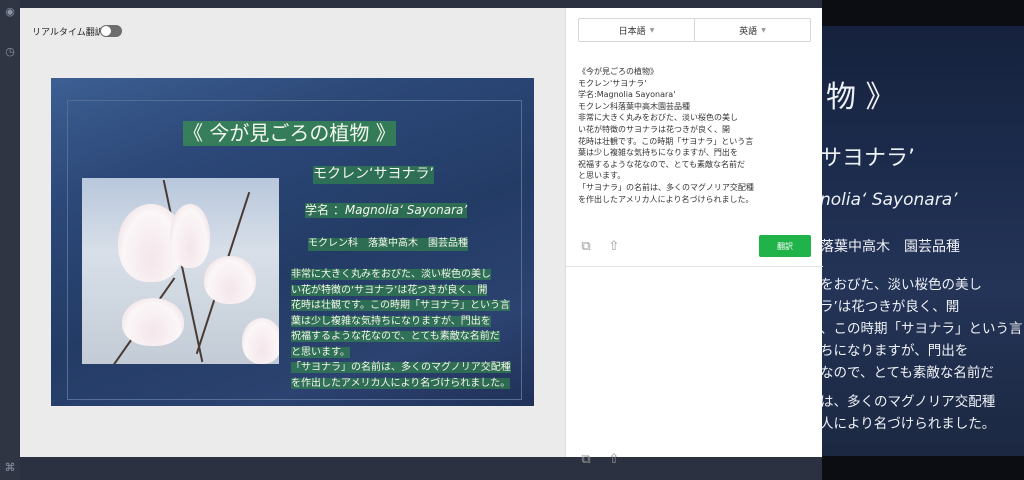 The image size is (1024, 480). Describe the element at coordinates (632, 31) in the screenshot. I see `source-language-label: 日本語` at that location.